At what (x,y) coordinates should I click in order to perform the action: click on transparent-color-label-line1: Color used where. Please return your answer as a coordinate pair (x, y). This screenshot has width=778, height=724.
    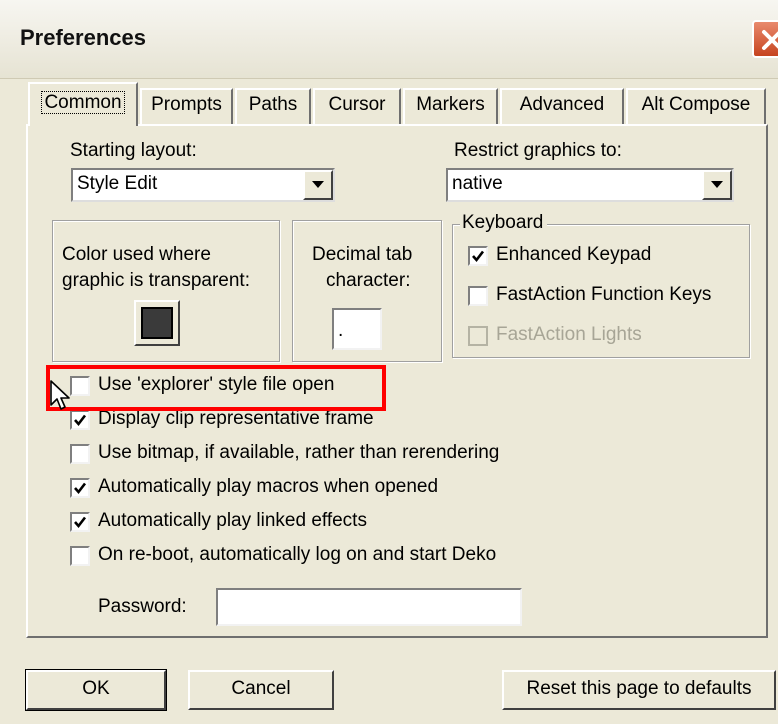
    Looking at the image, I should click on (136, 254).